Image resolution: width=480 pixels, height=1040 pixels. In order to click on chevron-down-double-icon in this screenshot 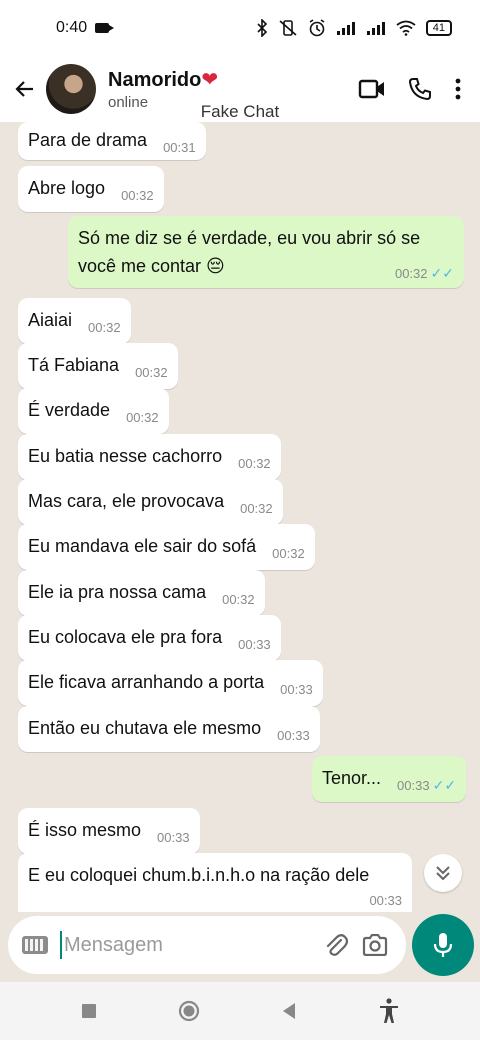, I will do `click(443, 873)`.